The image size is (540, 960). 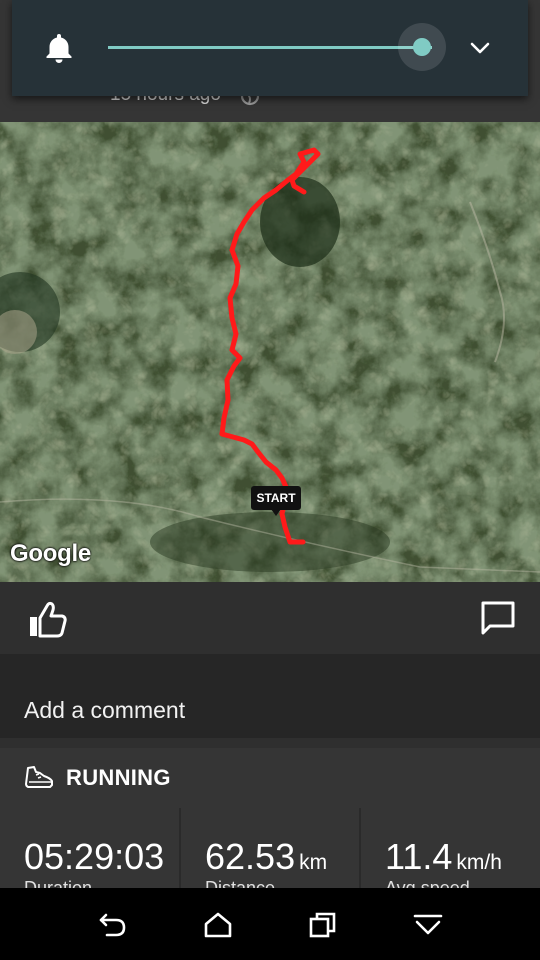 What do you see at coordinates (250, 856) in the screenshot?
I see `stat-number: 62.53` at bounding box center [250, 856].